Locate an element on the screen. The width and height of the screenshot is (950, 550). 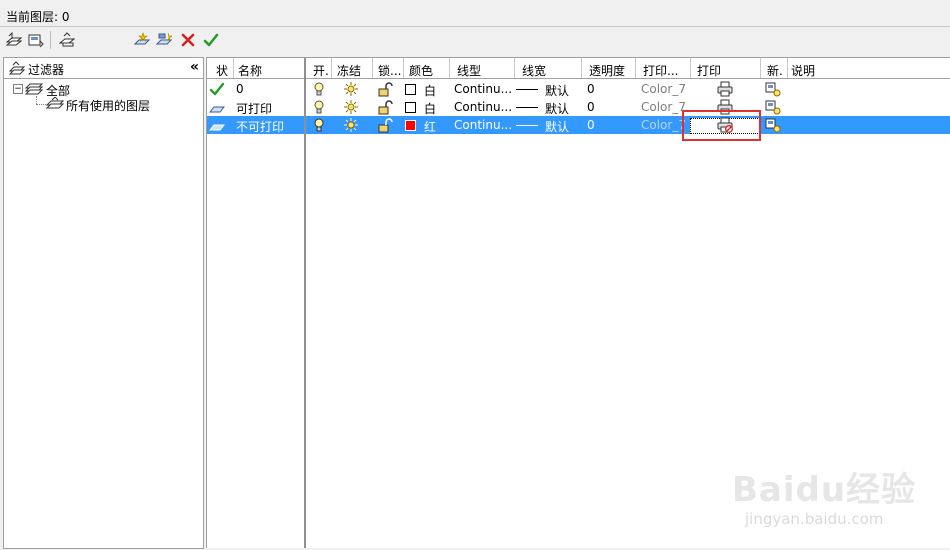
current-layer-check-icon is located at coordinates (217, 89).